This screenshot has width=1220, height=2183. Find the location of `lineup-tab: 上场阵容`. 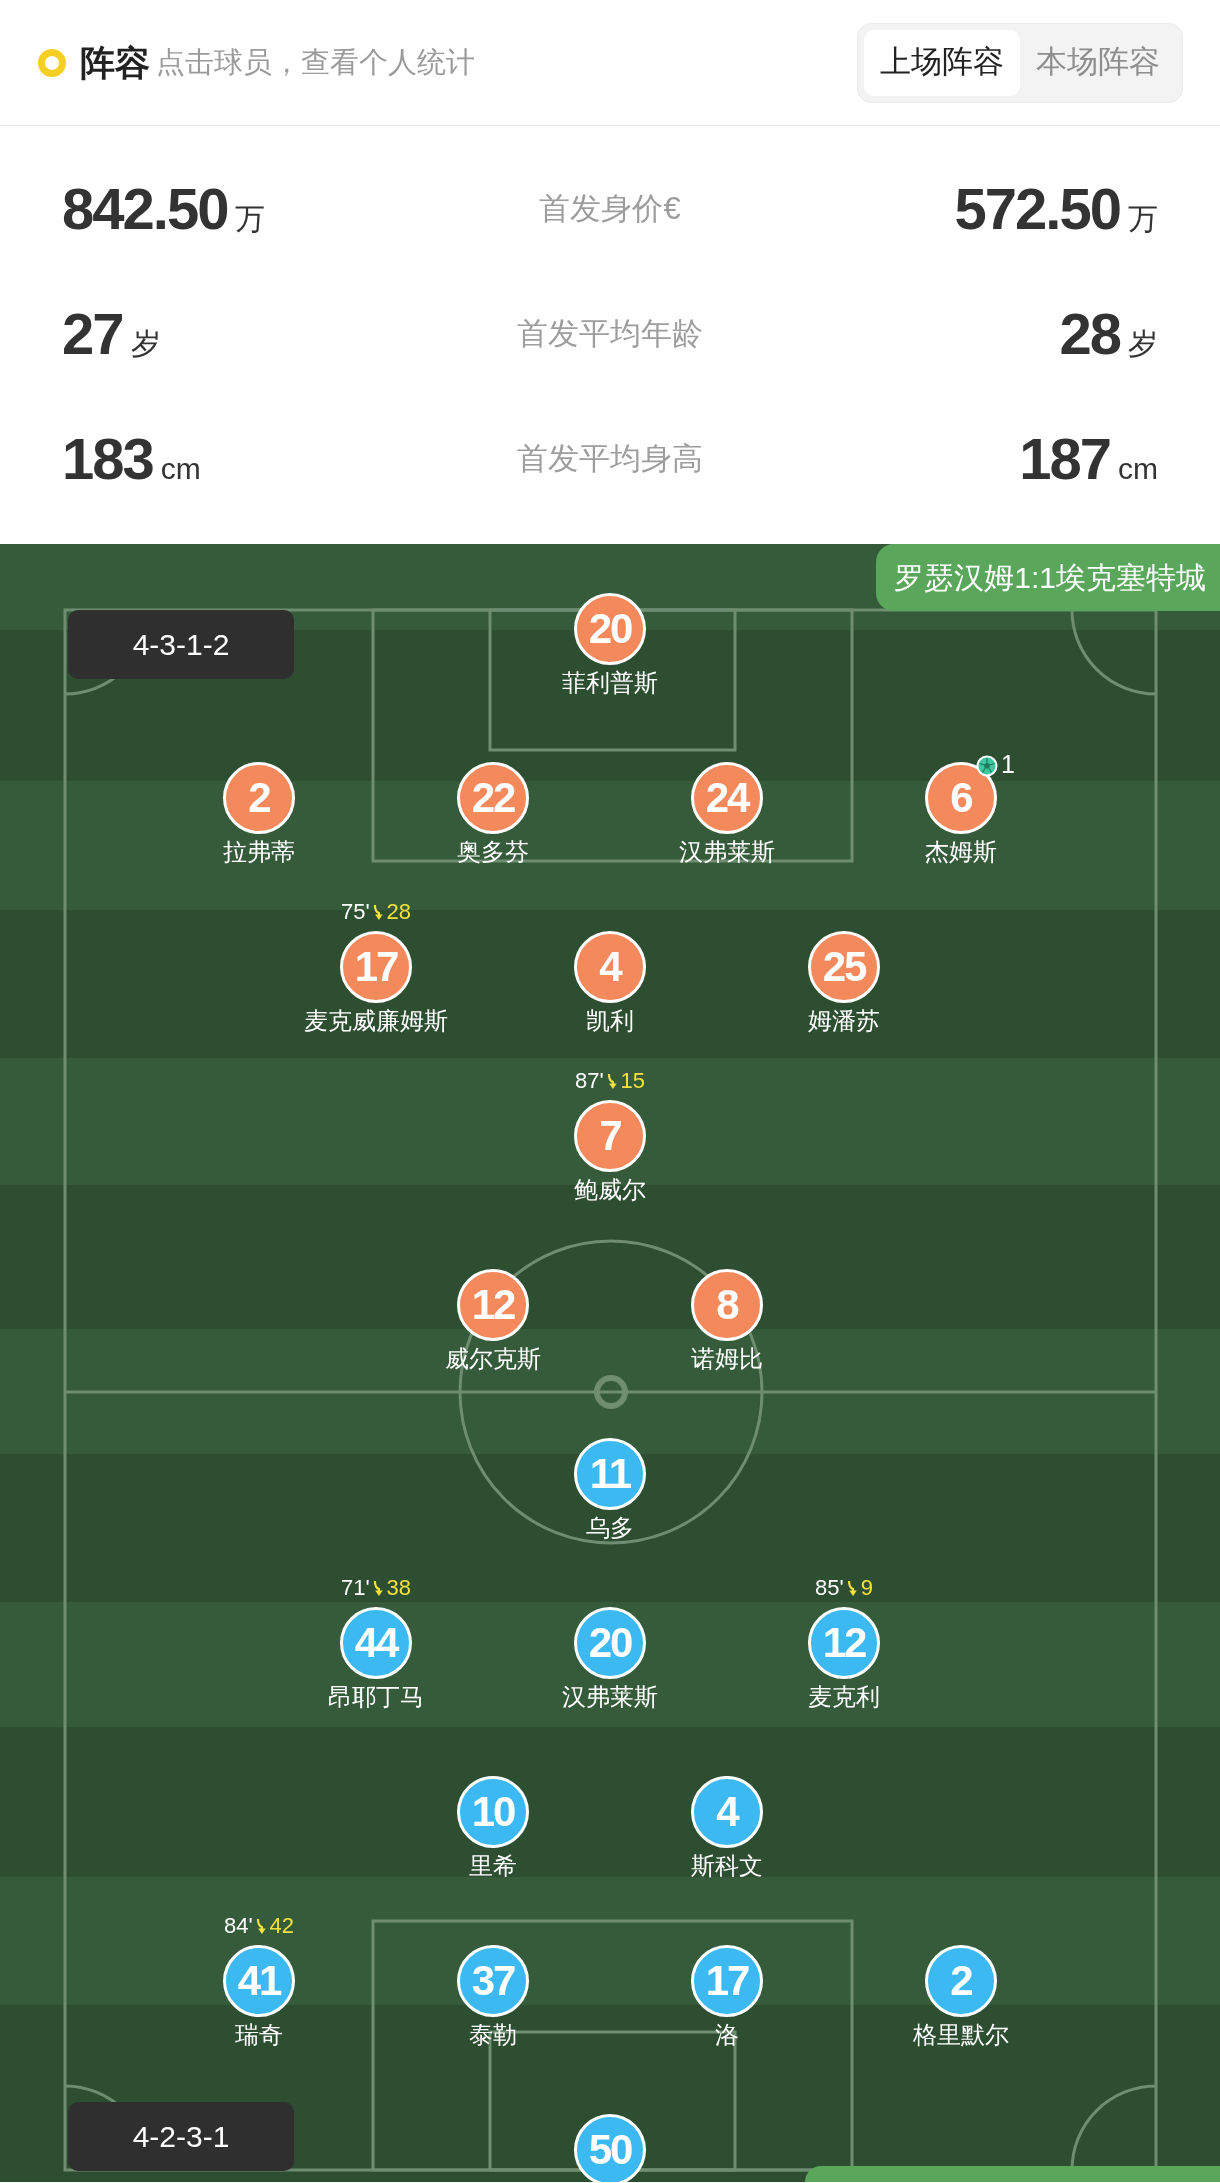

lineup-tab: 上场阵容 is located at coordinates (942, 62).